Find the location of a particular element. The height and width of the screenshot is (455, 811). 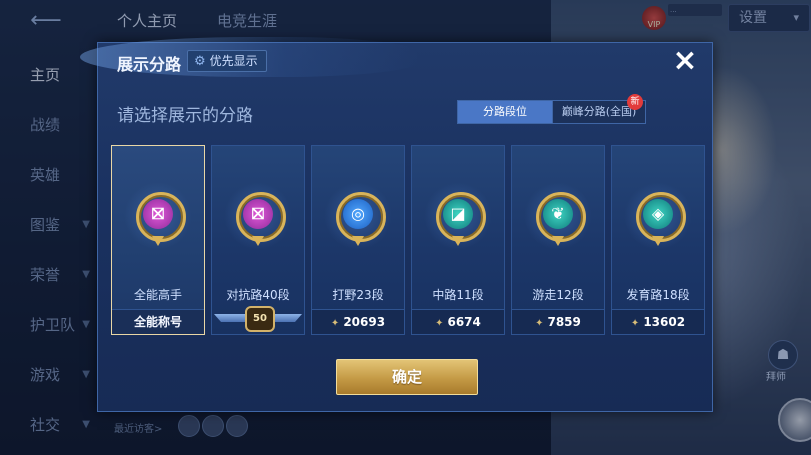

role-power-value: 7859 is located at coordinates (564, 322).